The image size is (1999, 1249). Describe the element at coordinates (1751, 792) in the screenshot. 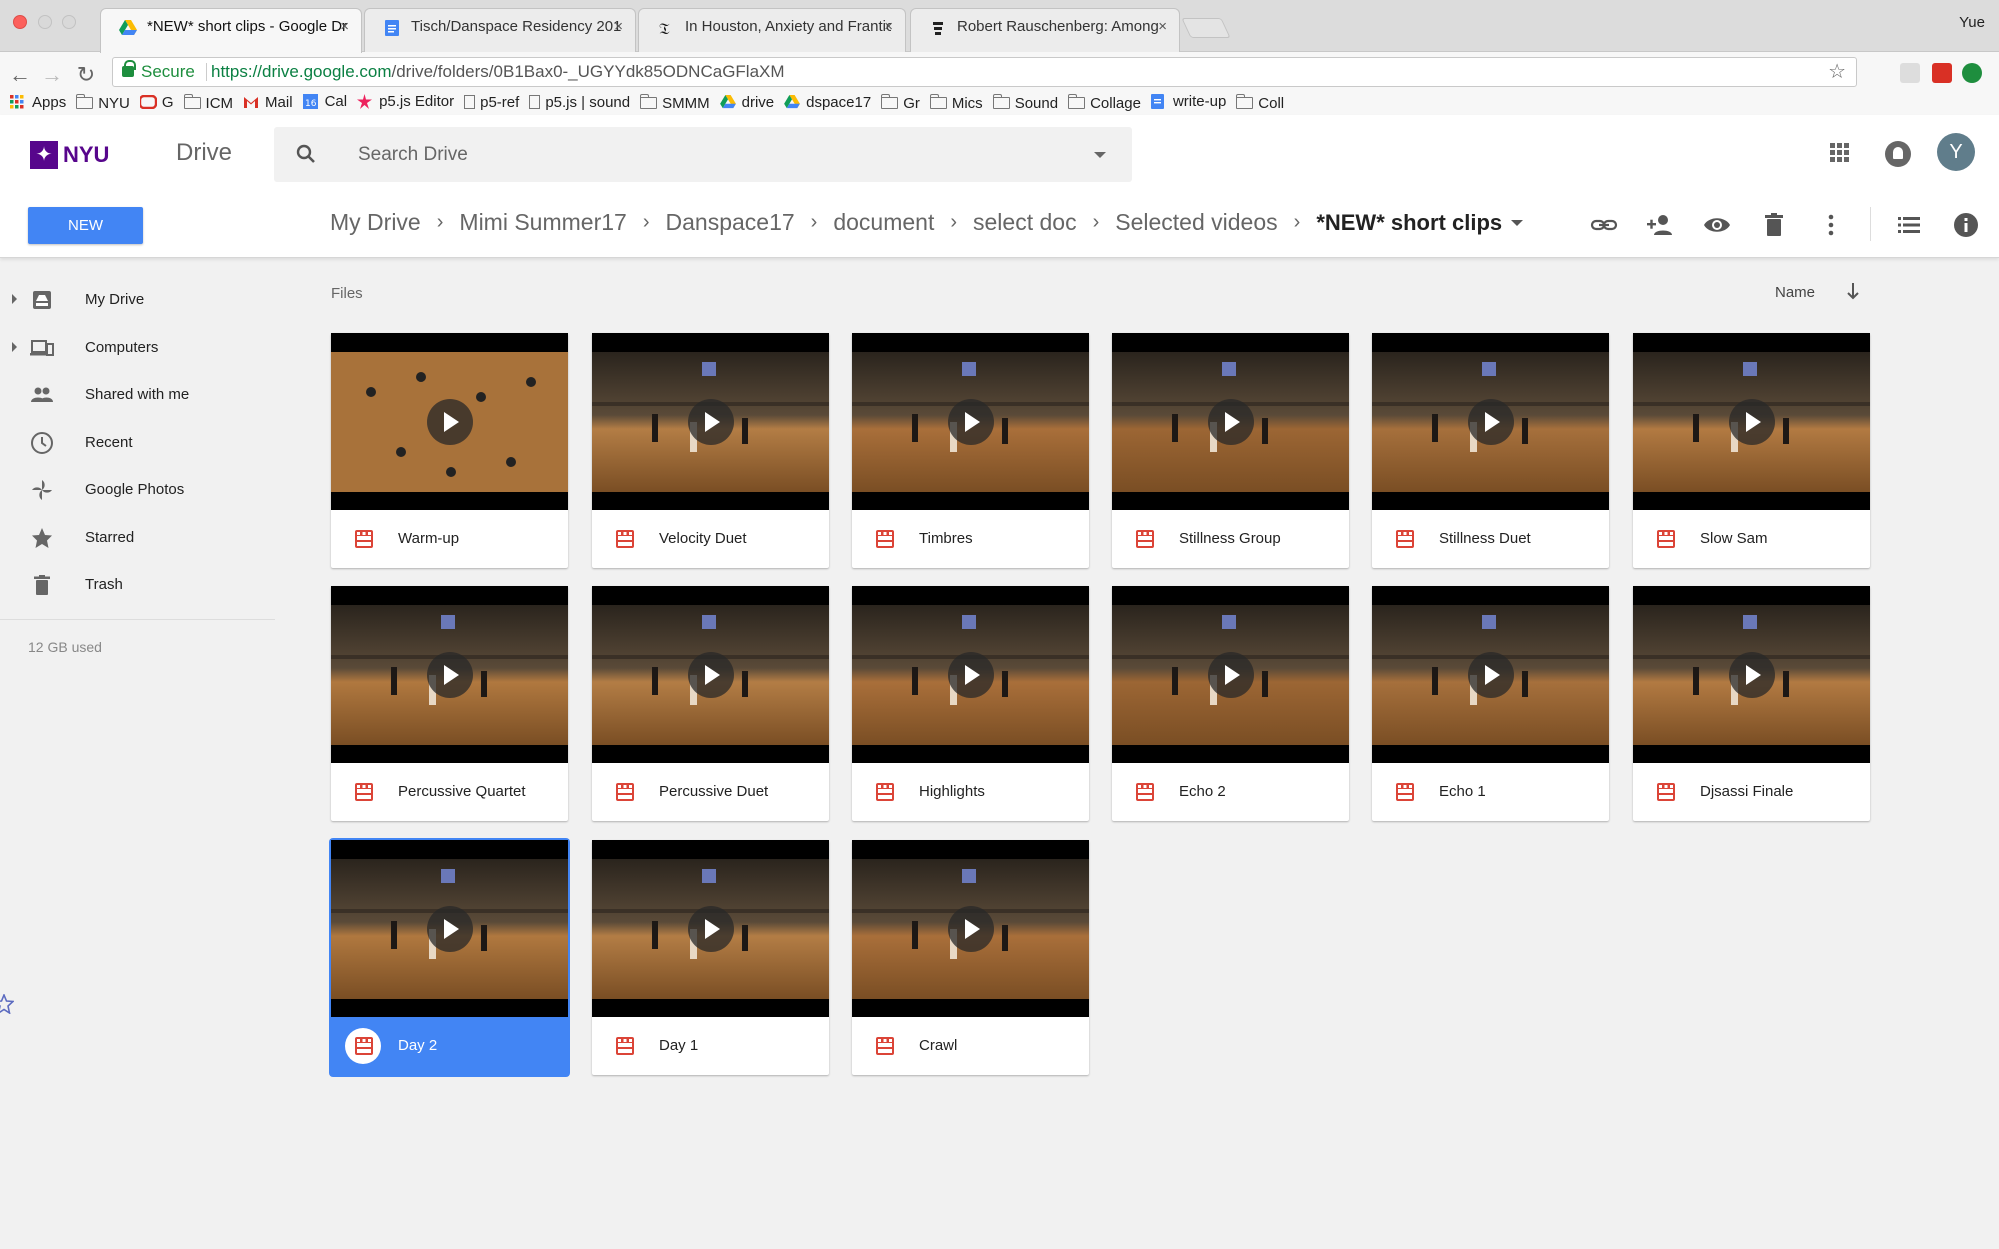

I see `file-card-footer: Djsassi Finale` at that location.